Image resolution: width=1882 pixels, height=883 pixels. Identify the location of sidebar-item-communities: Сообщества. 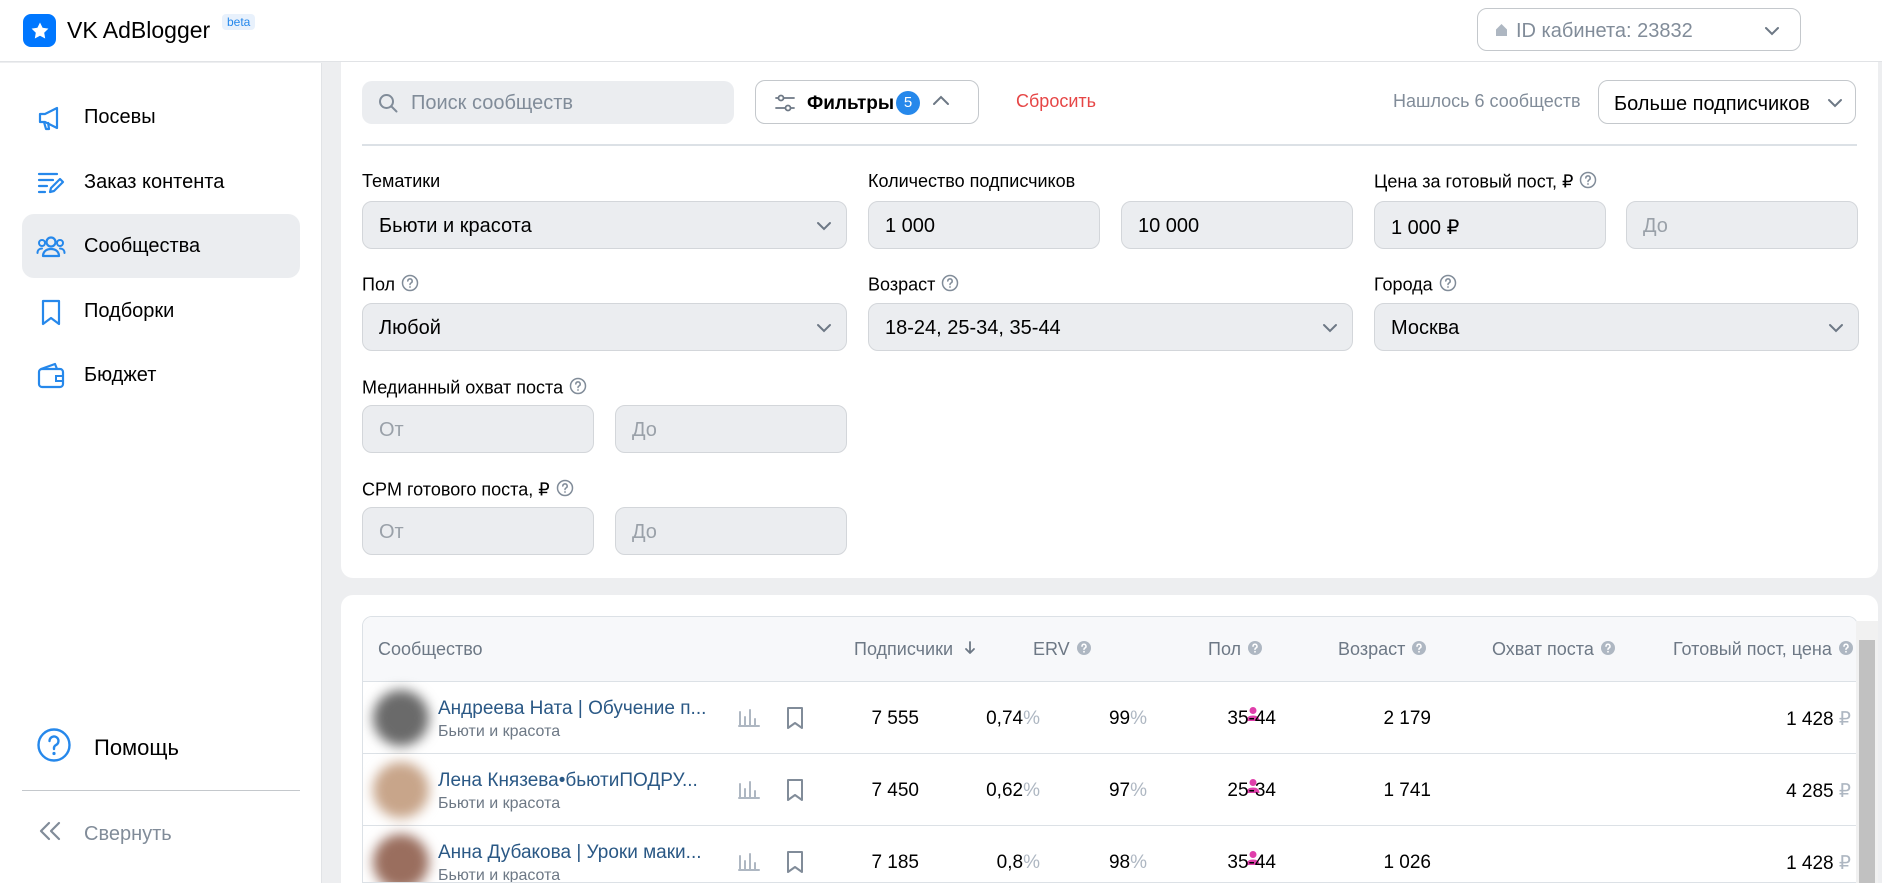
(161, 246).